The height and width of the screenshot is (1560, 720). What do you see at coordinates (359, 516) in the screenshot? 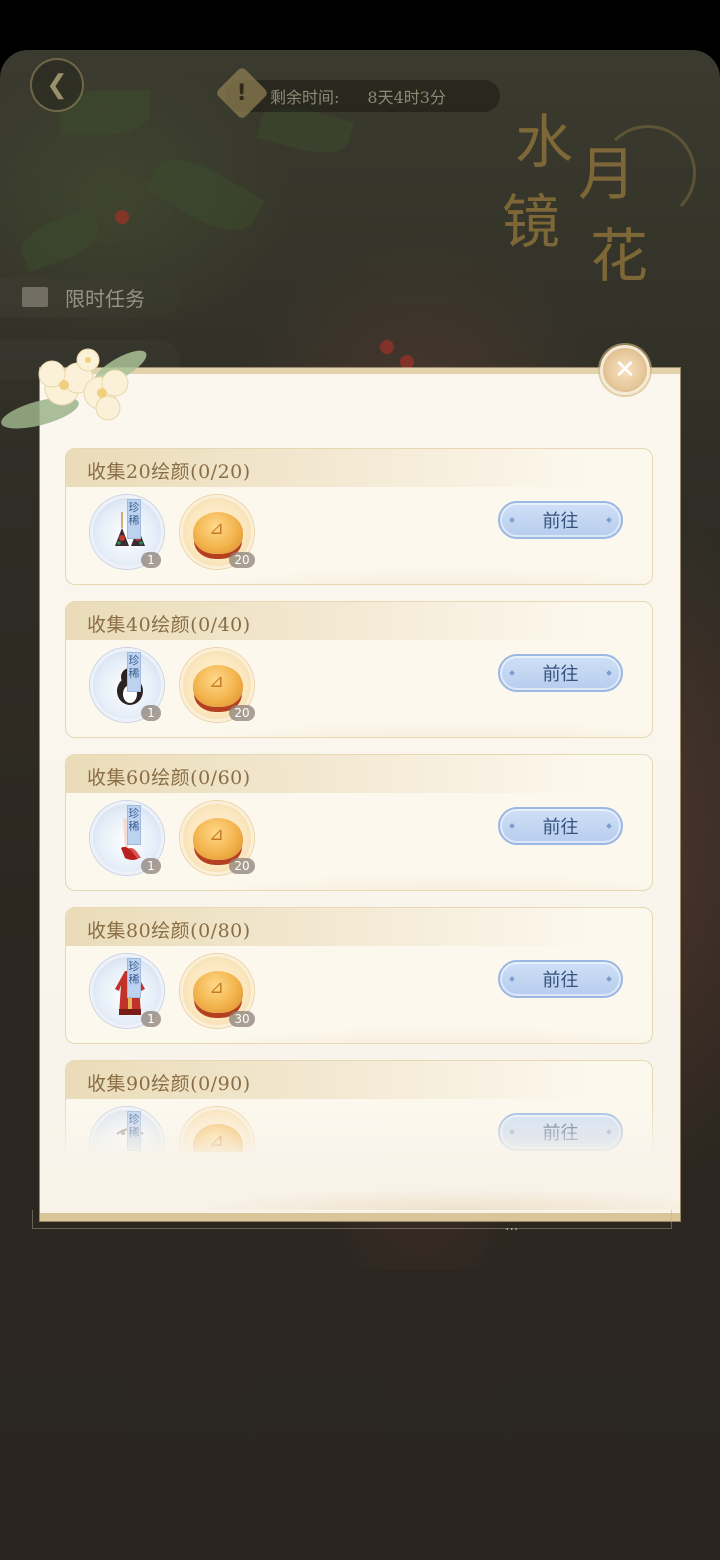
I see `task-card: 收集20绘颜(0/20) 珍稀 1 20 前往` at bounding box center [359, 516].